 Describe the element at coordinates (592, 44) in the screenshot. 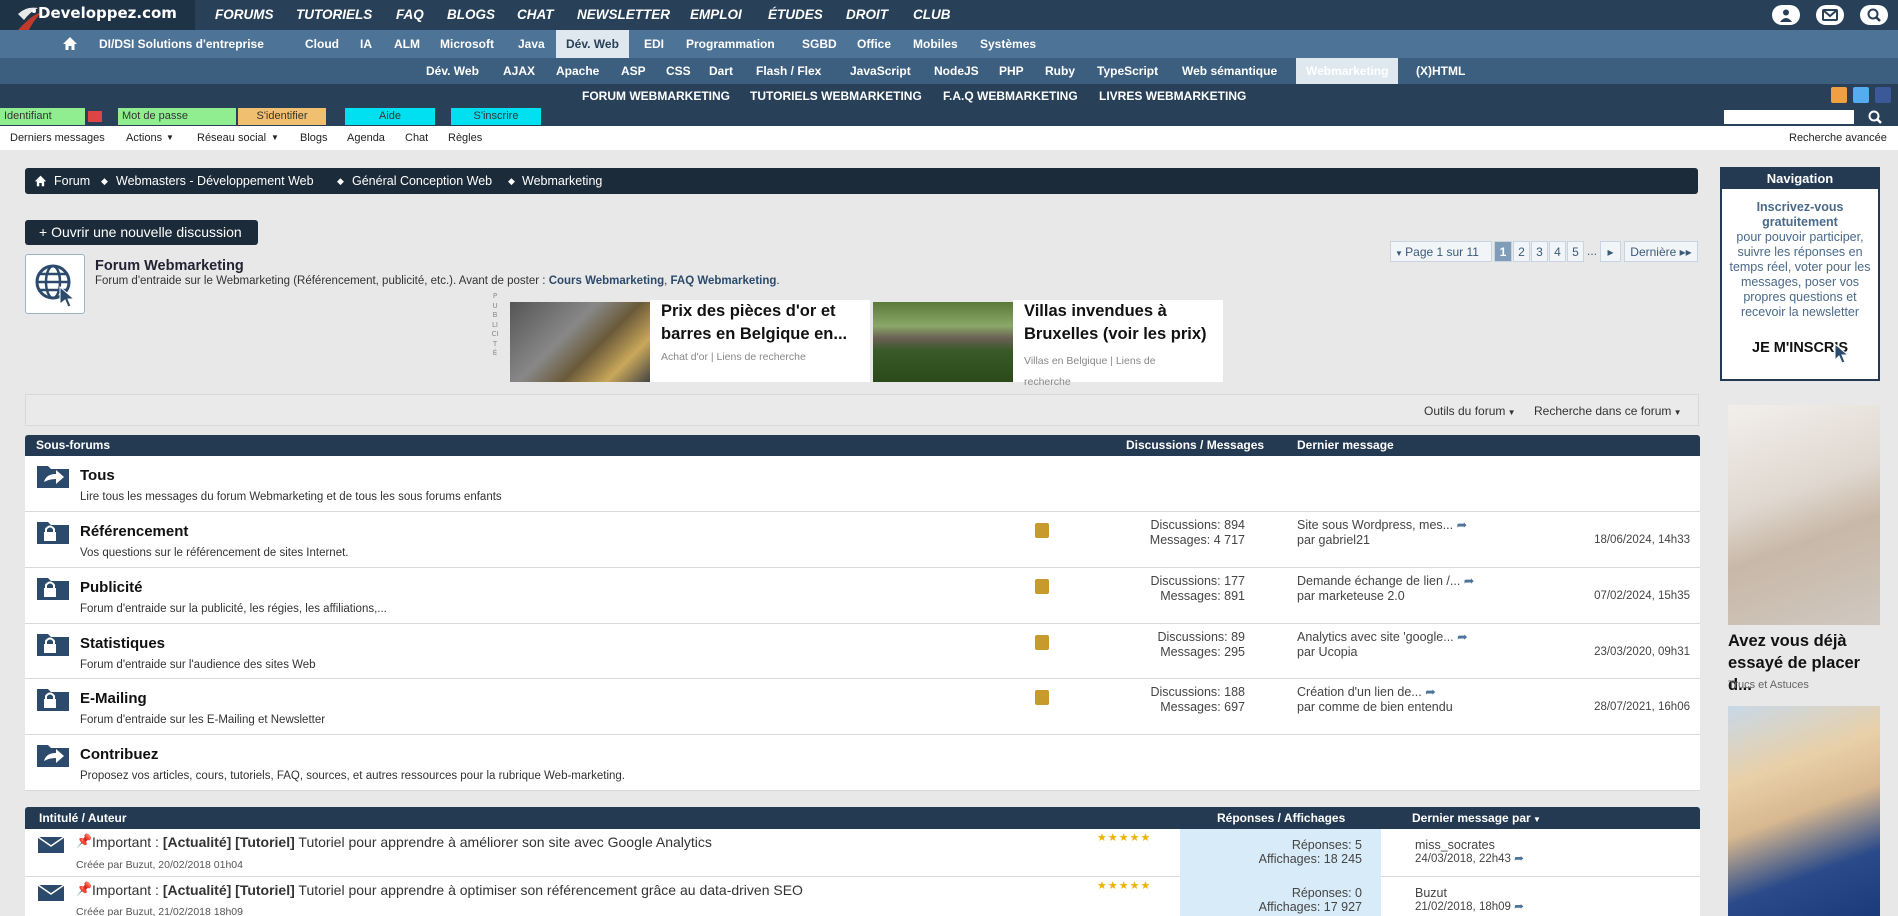

I see `cat-dev-web: Dév. Web` at that location.